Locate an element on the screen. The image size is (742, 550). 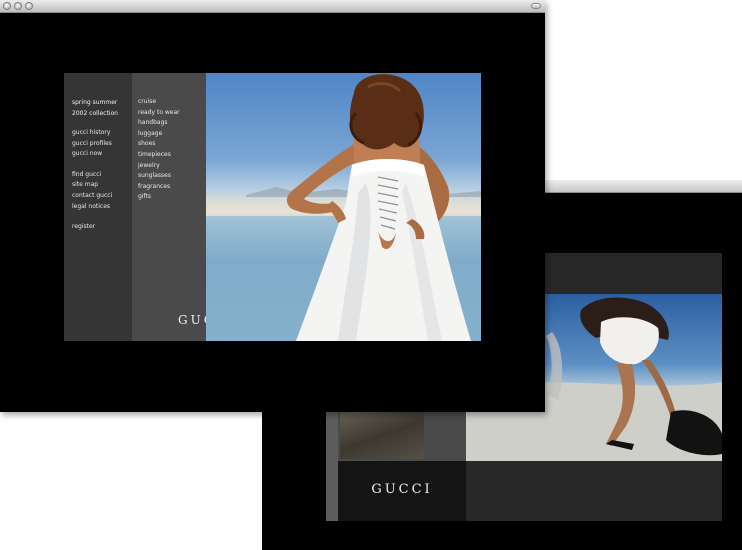
collection-heading: spring summer 2002 collection is located at coordinates (95, 108).